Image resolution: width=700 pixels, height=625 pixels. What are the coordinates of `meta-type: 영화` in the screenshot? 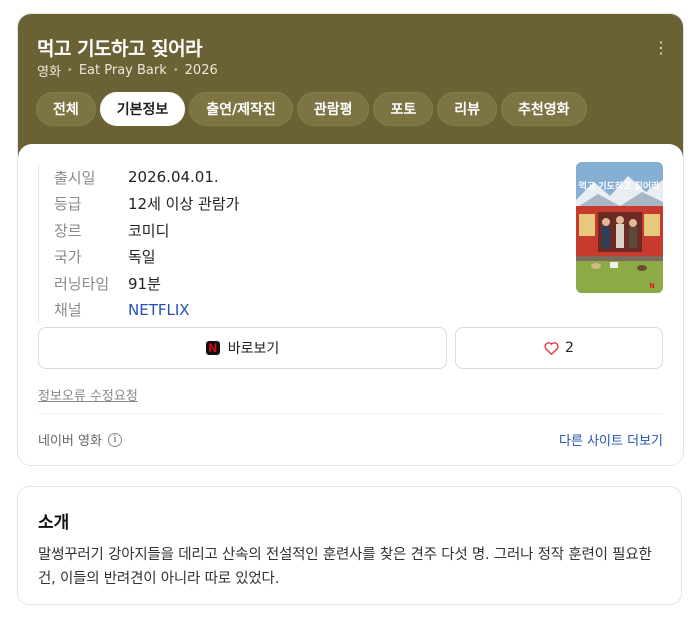 It's located at (49, 72).